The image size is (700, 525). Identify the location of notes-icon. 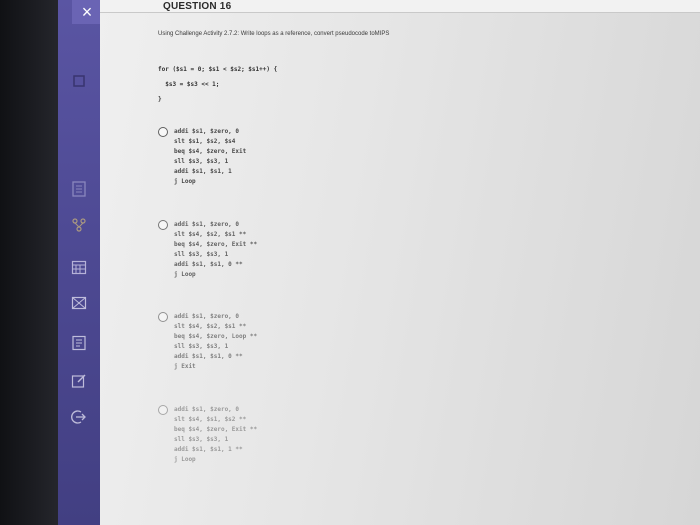
(79, 343).